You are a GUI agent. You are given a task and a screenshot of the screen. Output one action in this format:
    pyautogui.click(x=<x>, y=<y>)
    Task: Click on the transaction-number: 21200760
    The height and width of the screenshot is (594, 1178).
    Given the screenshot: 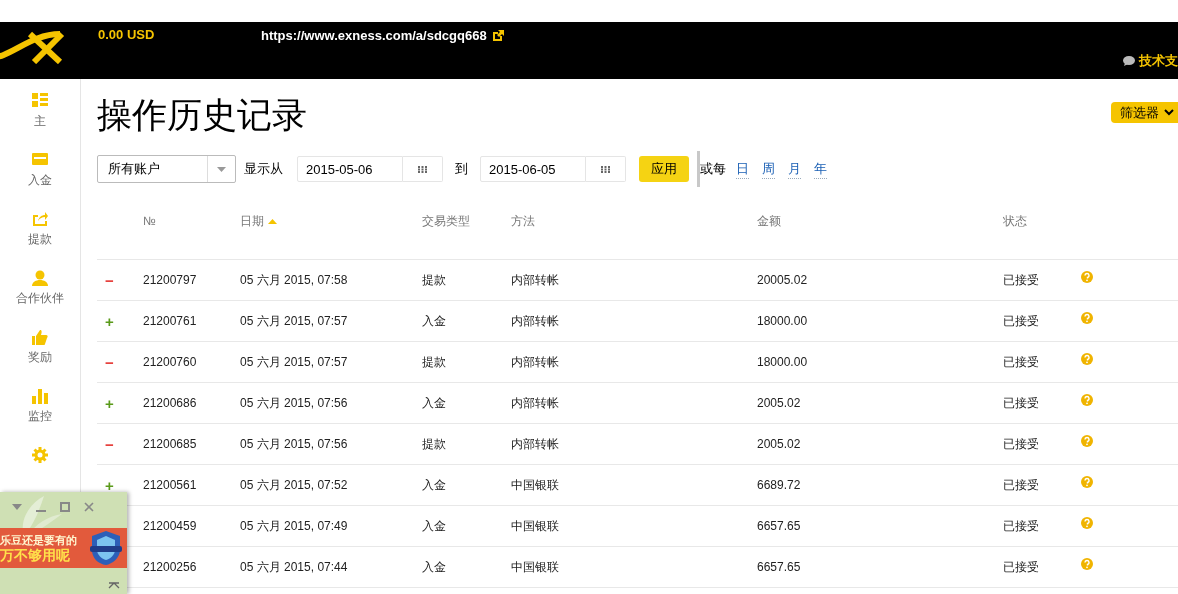 What is the action you would take?
    pyautogui.click(x=170, y=362)
    